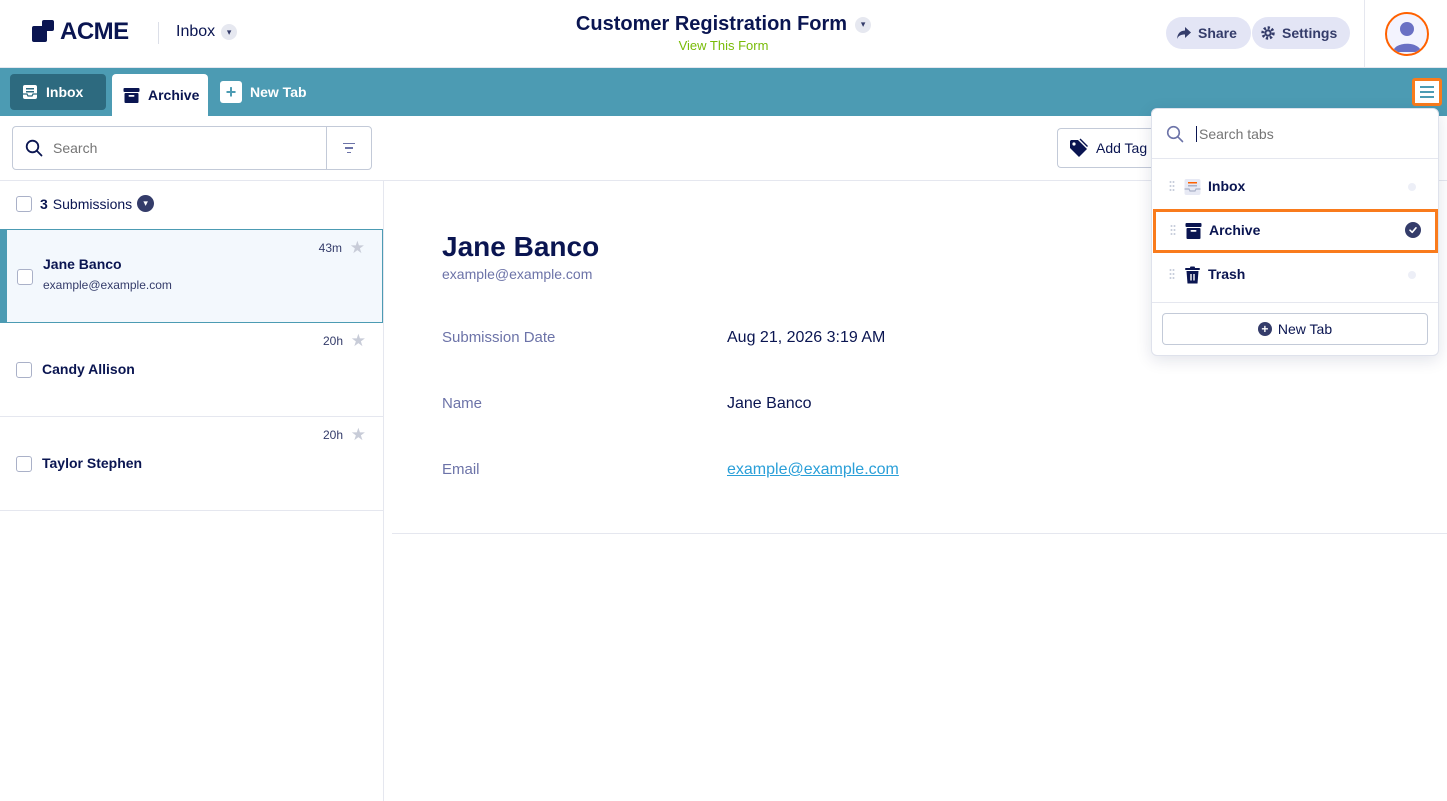  Describe the element at coordinates (92, 463) in the screenshot. I see `row-name: Taylor Stephen` at that location.